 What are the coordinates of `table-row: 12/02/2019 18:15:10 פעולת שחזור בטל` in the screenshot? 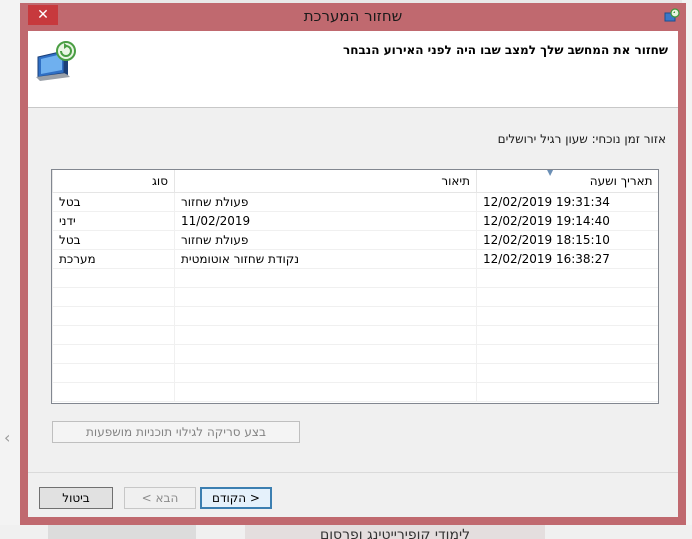 It's located at (355, 240).